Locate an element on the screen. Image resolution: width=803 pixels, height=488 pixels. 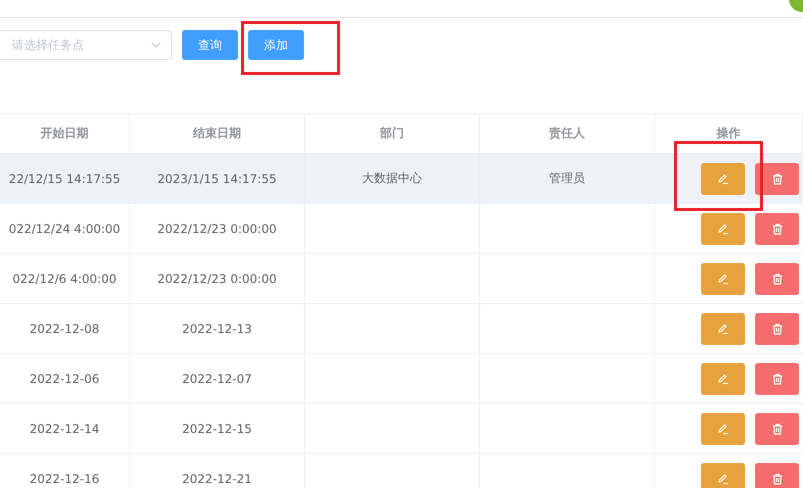
add-button: 添加 is located at coordinates (276, 45).